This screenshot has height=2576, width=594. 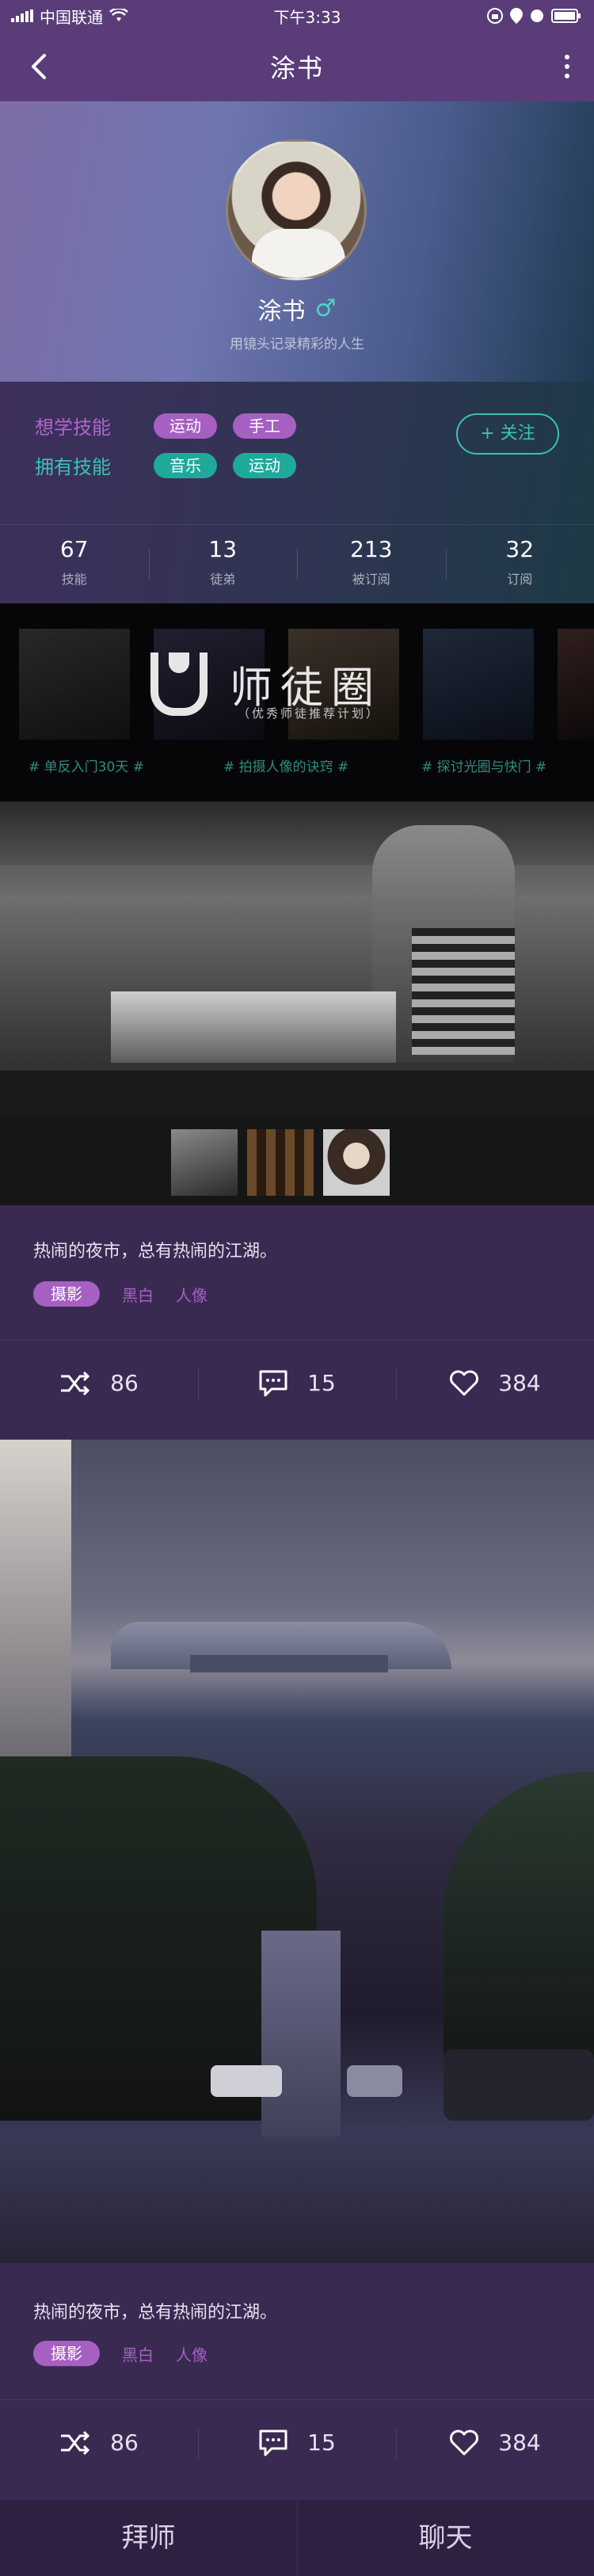 What do you see at coordinates (185, 465) in the screenshot?
I see `have-skill-tag: 音乐` at bounding box center [185, 465].